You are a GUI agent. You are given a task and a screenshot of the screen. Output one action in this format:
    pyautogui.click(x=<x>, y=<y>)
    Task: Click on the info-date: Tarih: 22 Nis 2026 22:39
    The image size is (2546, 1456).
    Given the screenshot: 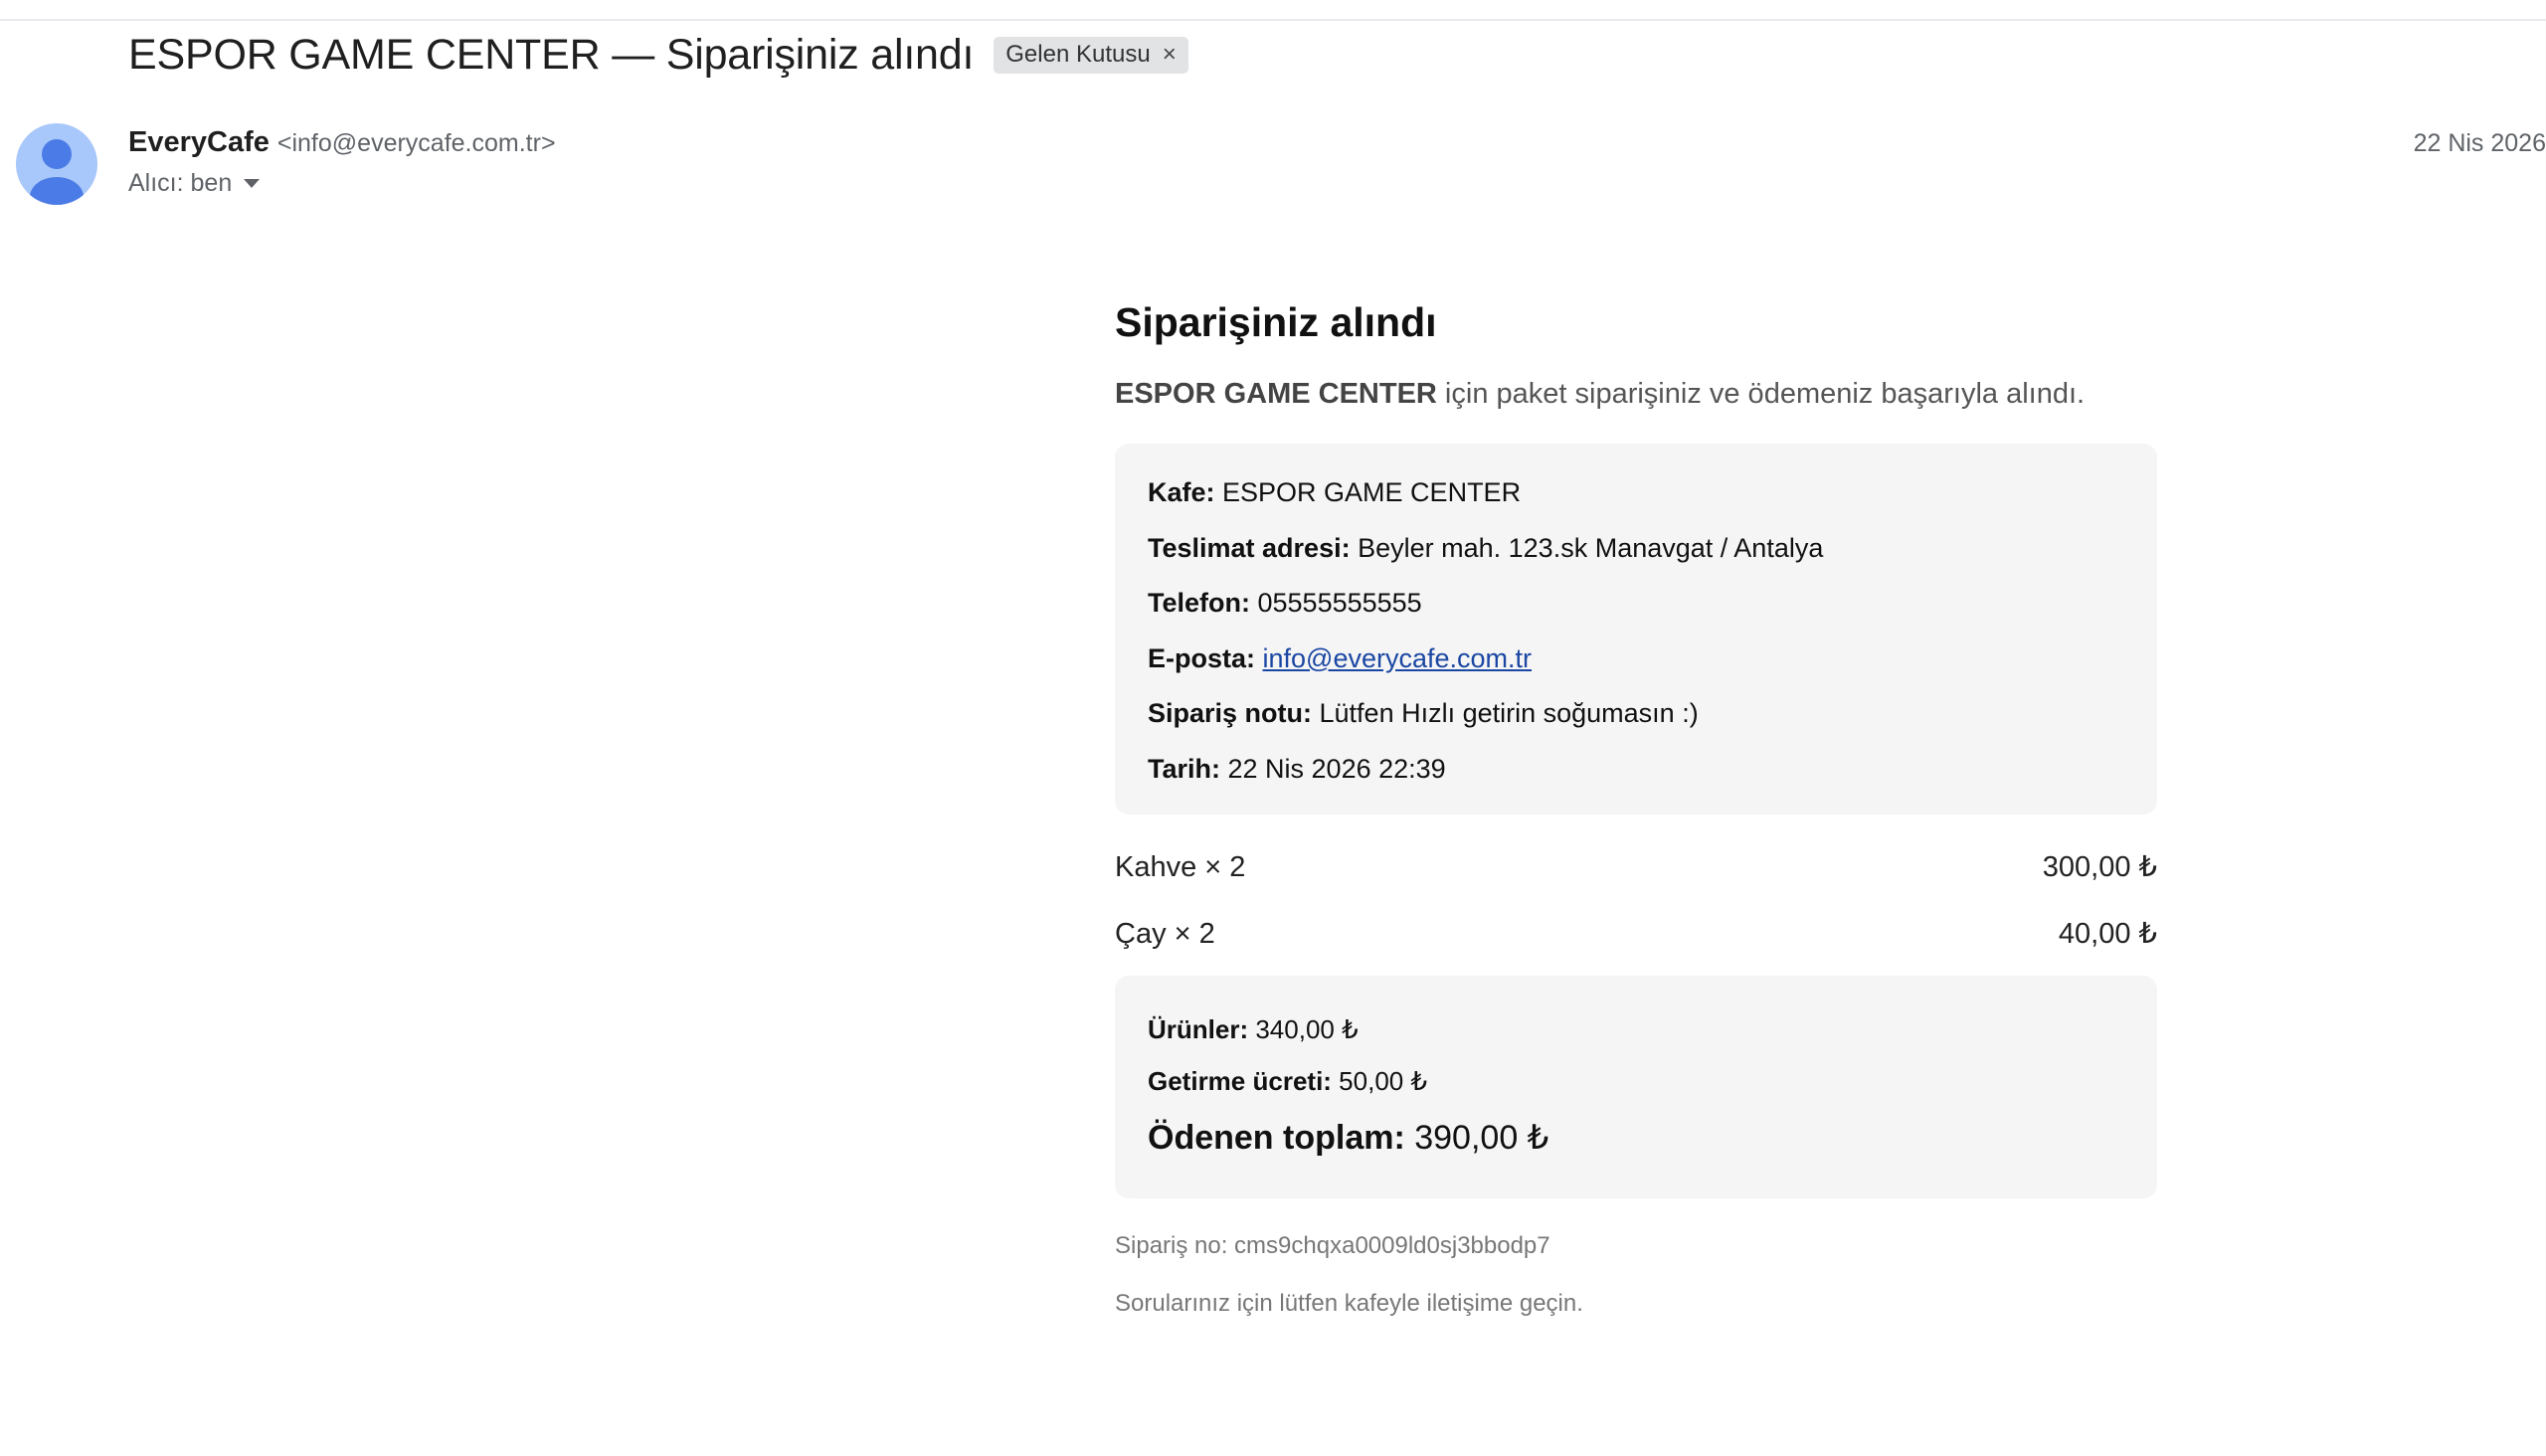 What is the action you would take?
    pyautogui.click(x=1636, y=770)
    